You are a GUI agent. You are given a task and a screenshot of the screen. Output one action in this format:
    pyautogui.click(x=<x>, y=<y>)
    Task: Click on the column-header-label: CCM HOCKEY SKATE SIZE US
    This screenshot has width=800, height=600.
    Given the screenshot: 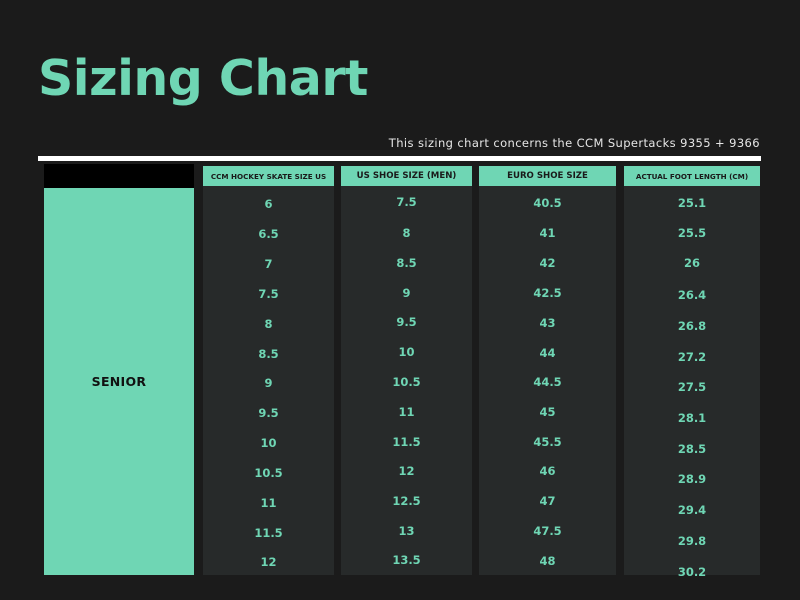 What is the action you would take?
    pyautogui.click(x=268, y=176)
    